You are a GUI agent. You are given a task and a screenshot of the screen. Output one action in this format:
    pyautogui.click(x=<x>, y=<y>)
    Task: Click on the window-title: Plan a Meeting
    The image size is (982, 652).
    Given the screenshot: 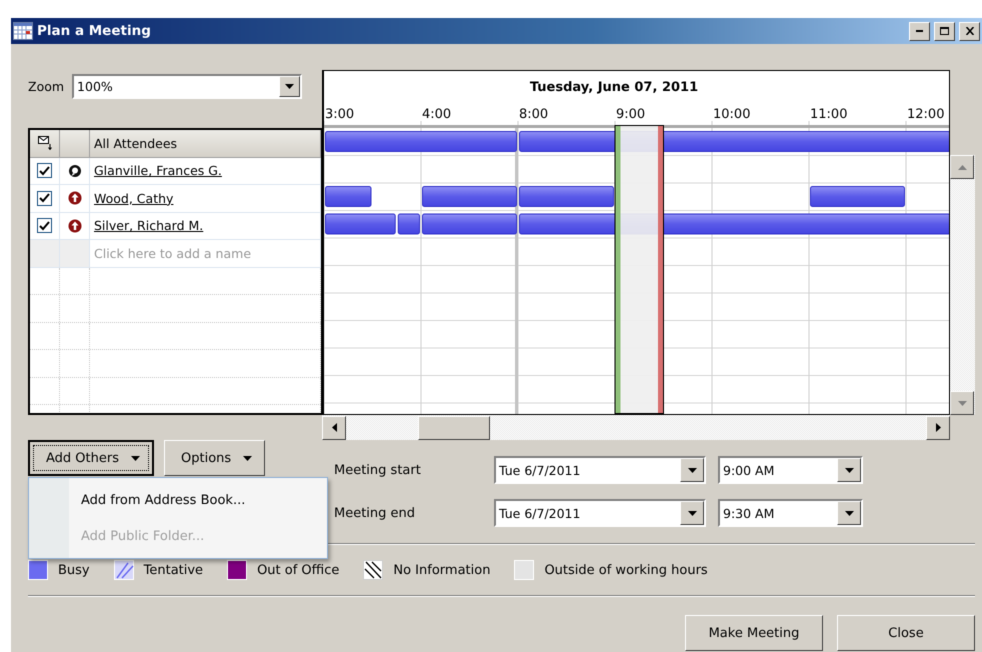 What is the action you would take?
    pyautogui.click(x=94, y=31)
    